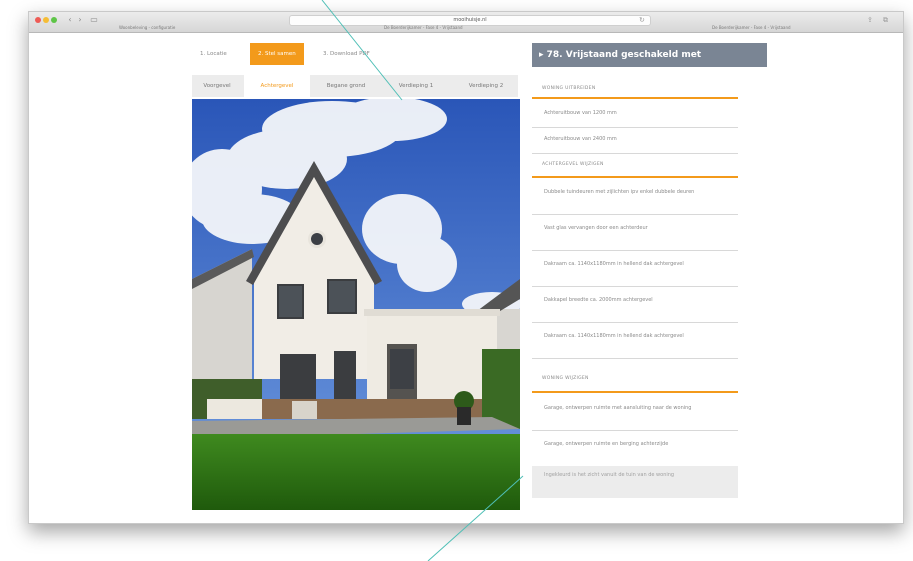 Image resolution: width=913 pixels, height=561 pixels. I want to click on house-type-title: ▸ 78. Vrijstaand geschakeld met, so click(649, 55).